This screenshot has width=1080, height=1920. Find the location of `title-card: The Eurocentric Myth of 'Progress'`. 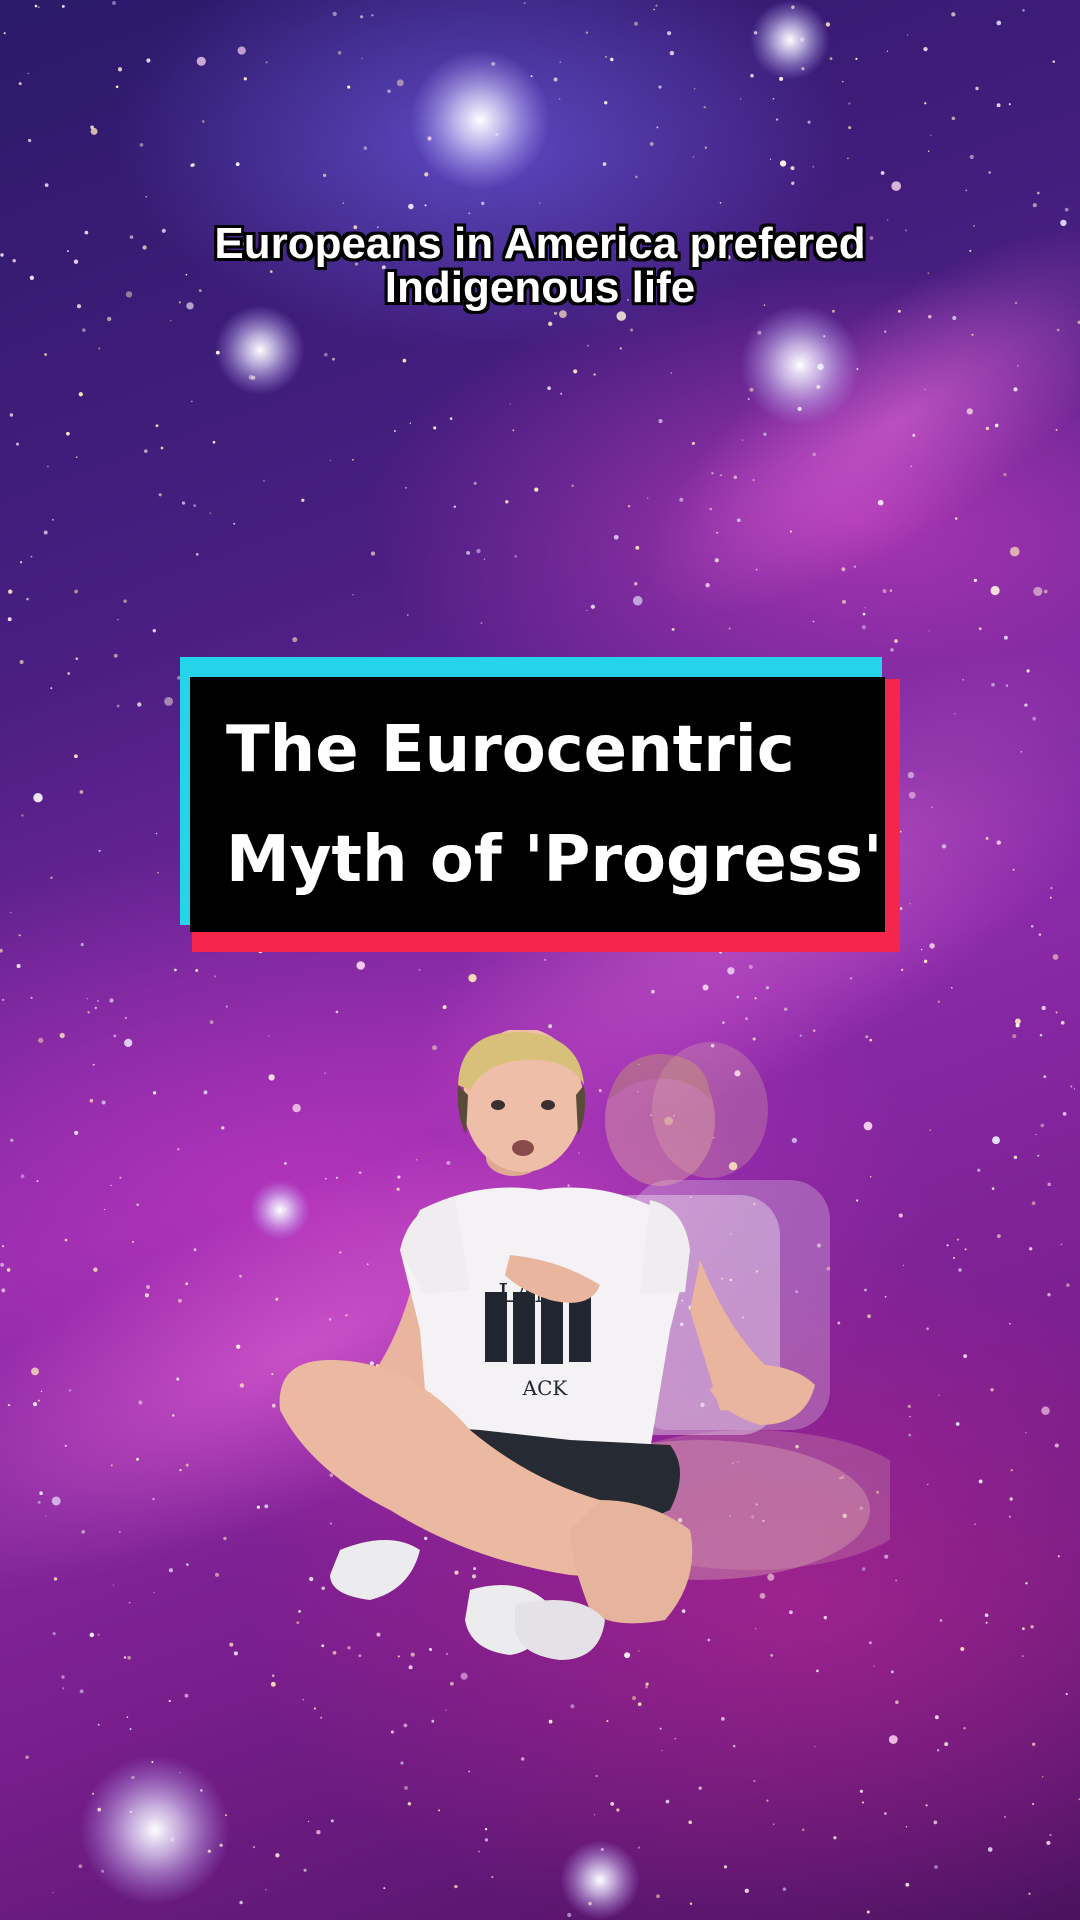

title-card: The Eurocentric Myth of 'Progress' is located at coordinates (540, 804).